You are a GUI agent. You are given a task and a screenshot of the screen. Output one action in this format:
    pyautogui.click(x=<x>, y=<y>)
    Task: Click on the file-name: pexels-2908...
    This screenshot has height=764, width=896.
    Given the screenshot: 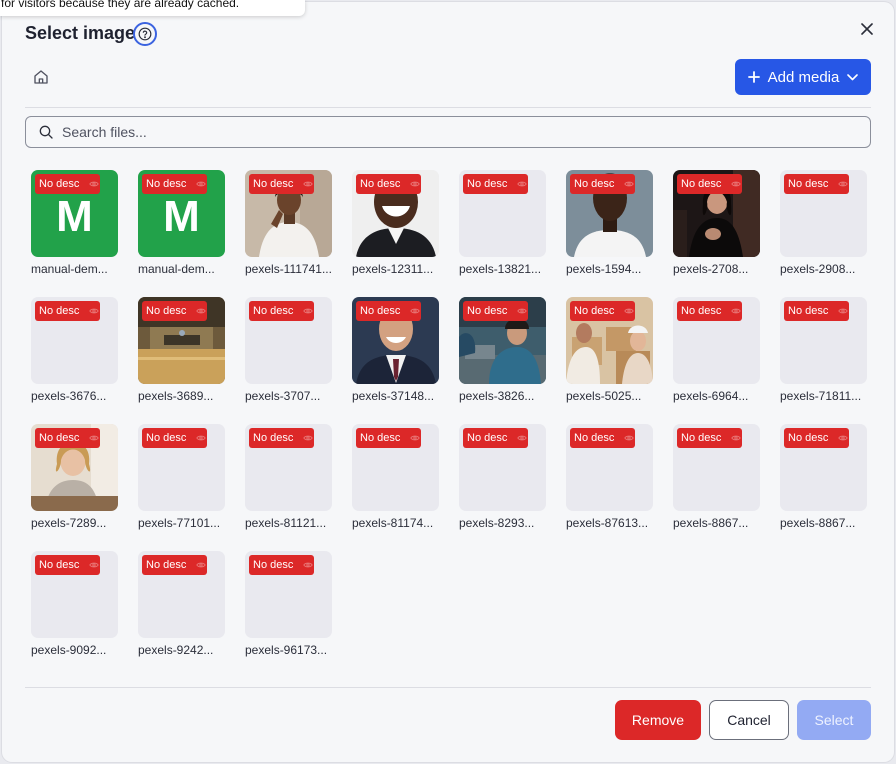 What is the action you would take?
    pyautogui.click(x=818, y=269)
    